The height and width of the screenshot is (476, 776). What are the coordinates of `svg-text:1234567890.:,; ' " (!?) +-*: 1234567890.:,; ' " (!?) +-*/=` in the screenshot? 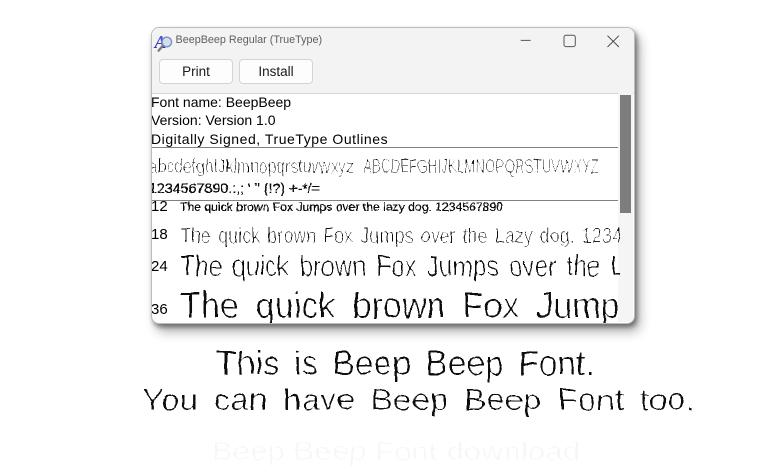 It's located at (234, 188).